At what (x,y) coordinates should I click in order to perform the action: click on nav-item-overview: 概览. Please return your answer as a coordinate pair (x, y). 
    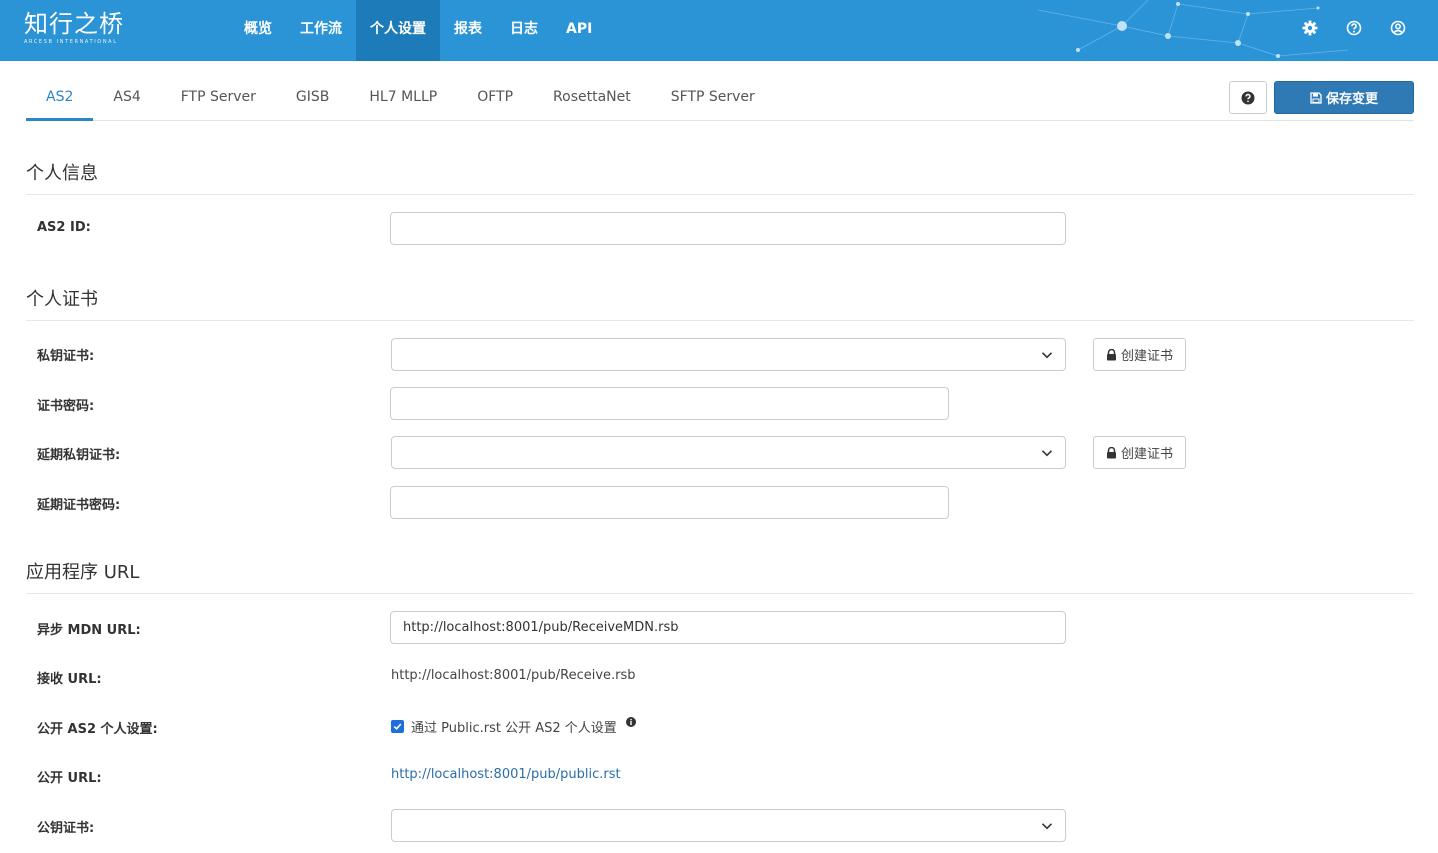
    Looking at the image, I should click on (258, 30).